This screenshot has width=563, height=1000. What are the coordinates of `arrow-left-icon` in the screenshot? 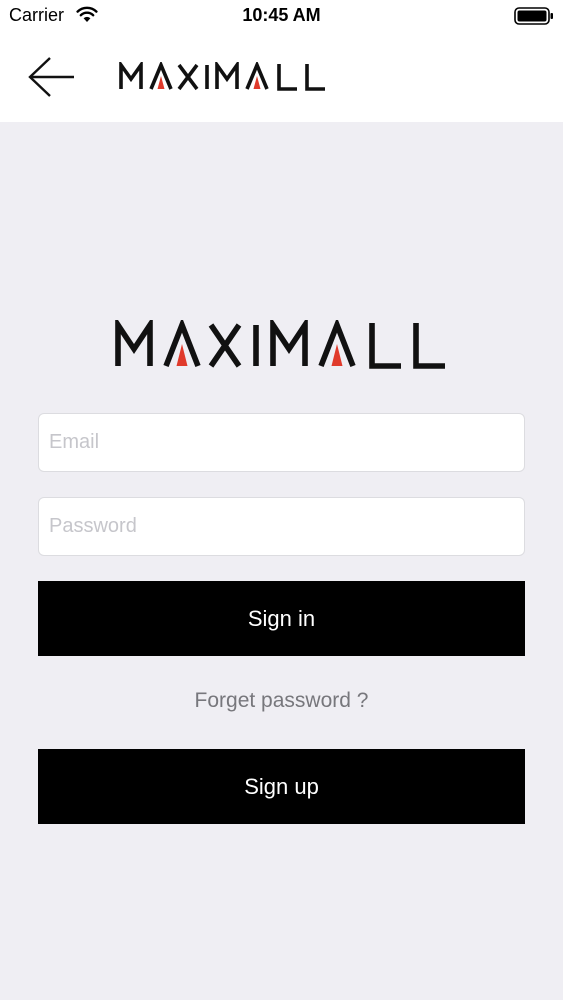 It's located at (51, 77).